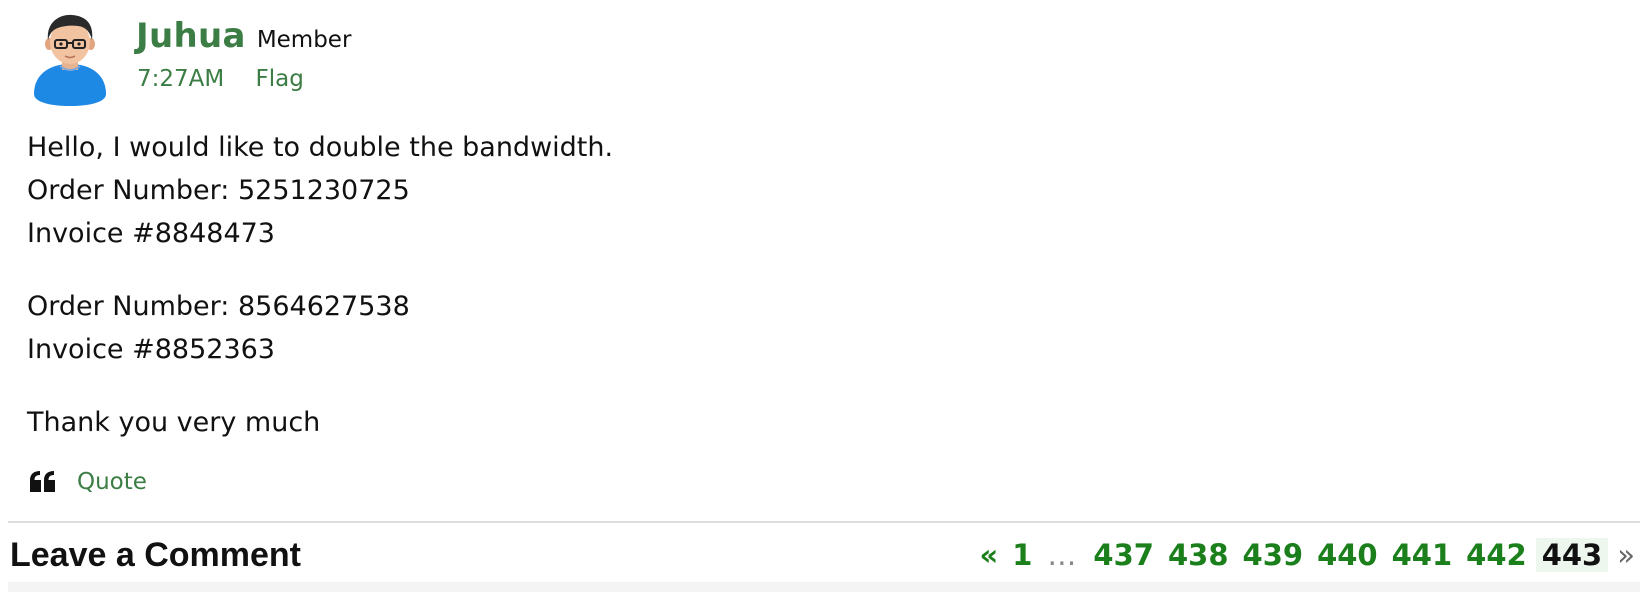 Image resolution: width=1648 pixels, height=592 pixels. I want to click on post-line: Order Number: 8564627538, so click(218, 306).